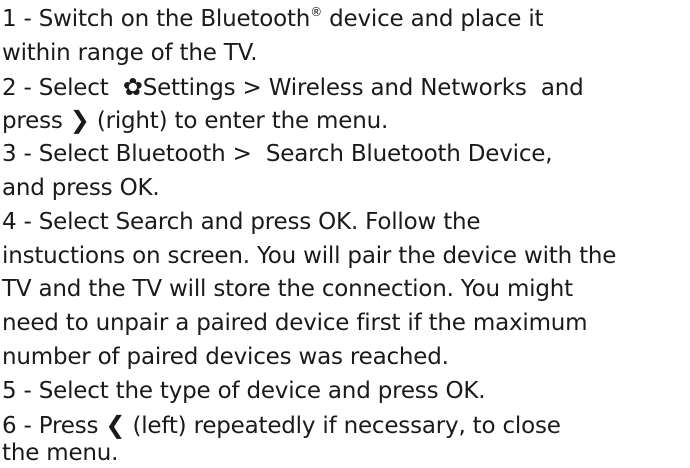  What do you see at coordinates (77, 88) in the screenshot?
I see `step-2-select: Select` at bounding box center [77, 88].